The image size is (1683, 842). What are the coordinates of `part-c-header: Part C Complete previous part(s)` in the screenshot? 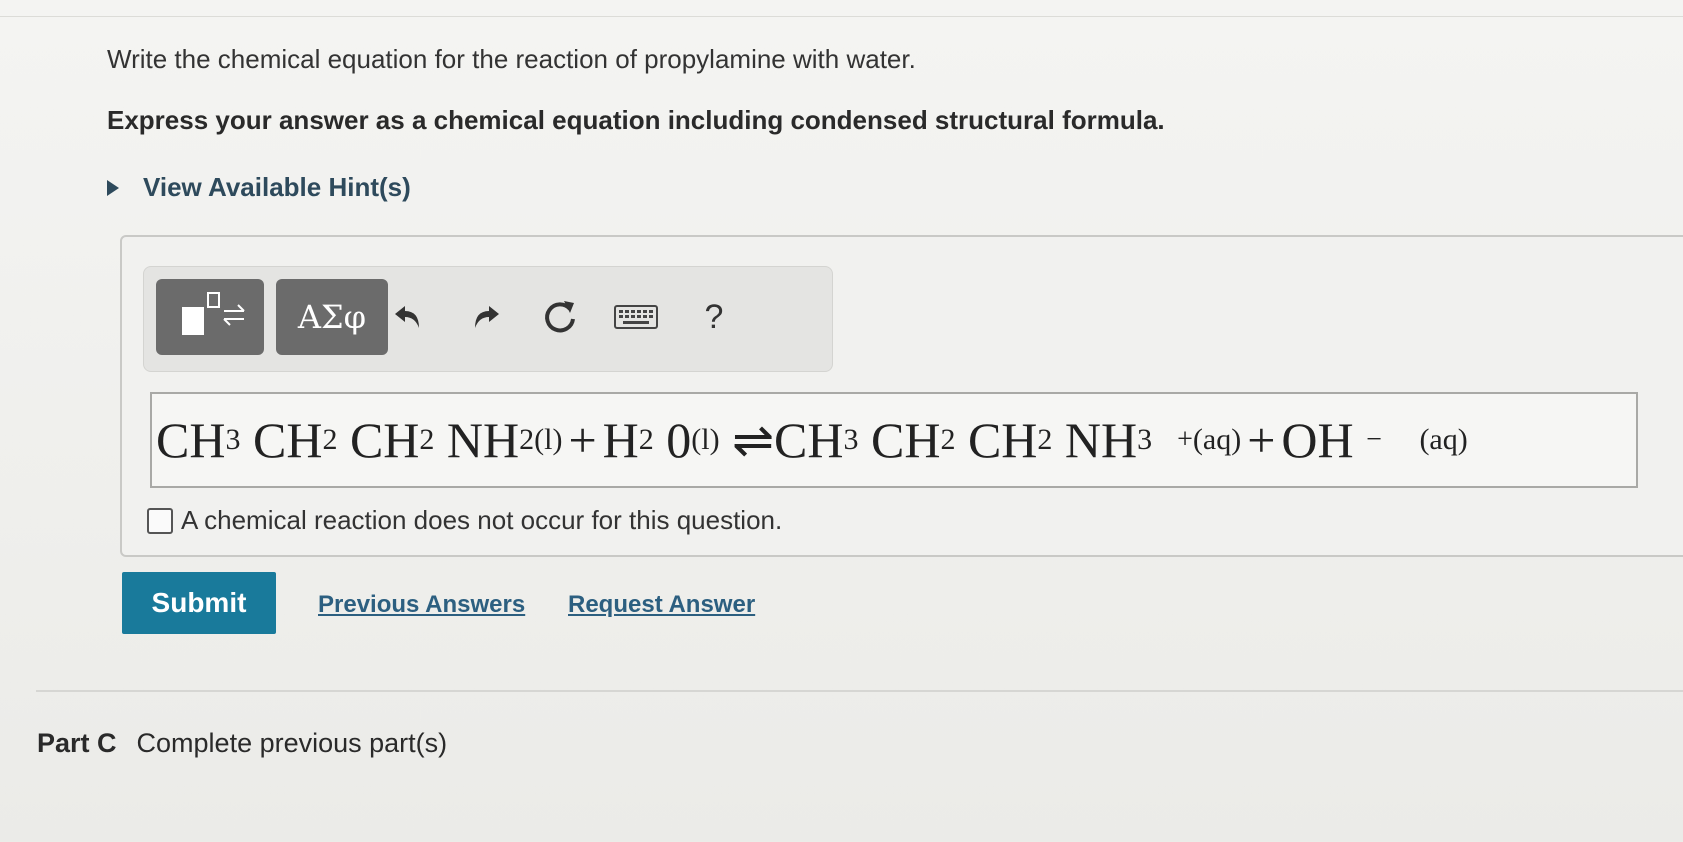 It's located at (242, 743).